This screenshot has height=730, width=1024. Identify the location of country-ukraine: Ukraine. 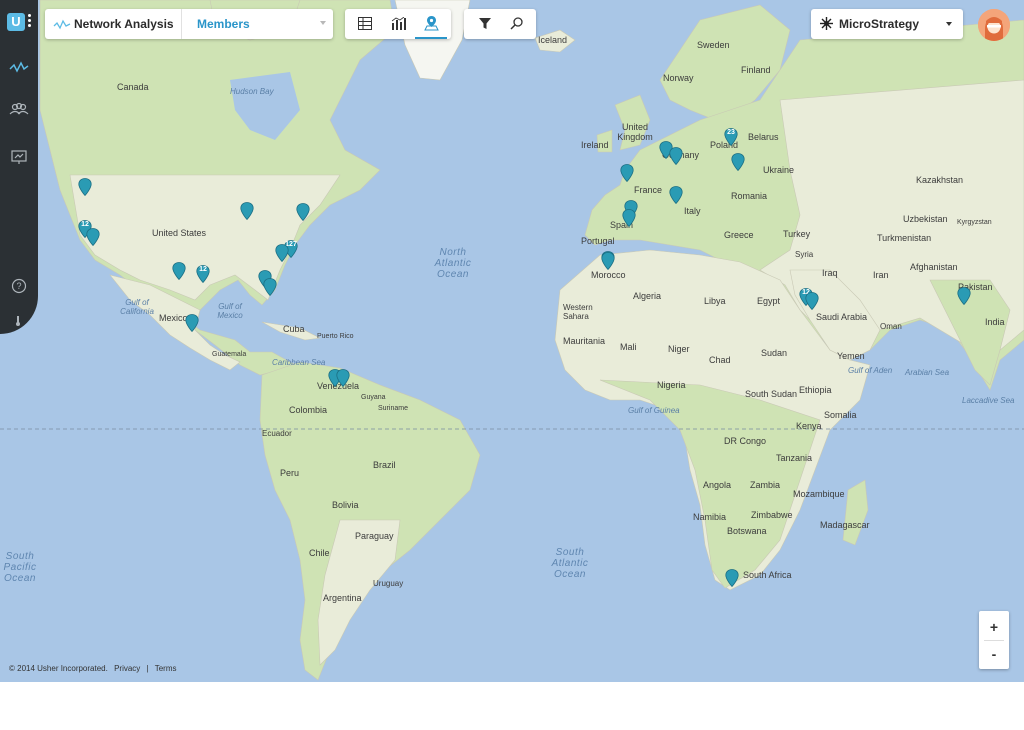
(779, 170).